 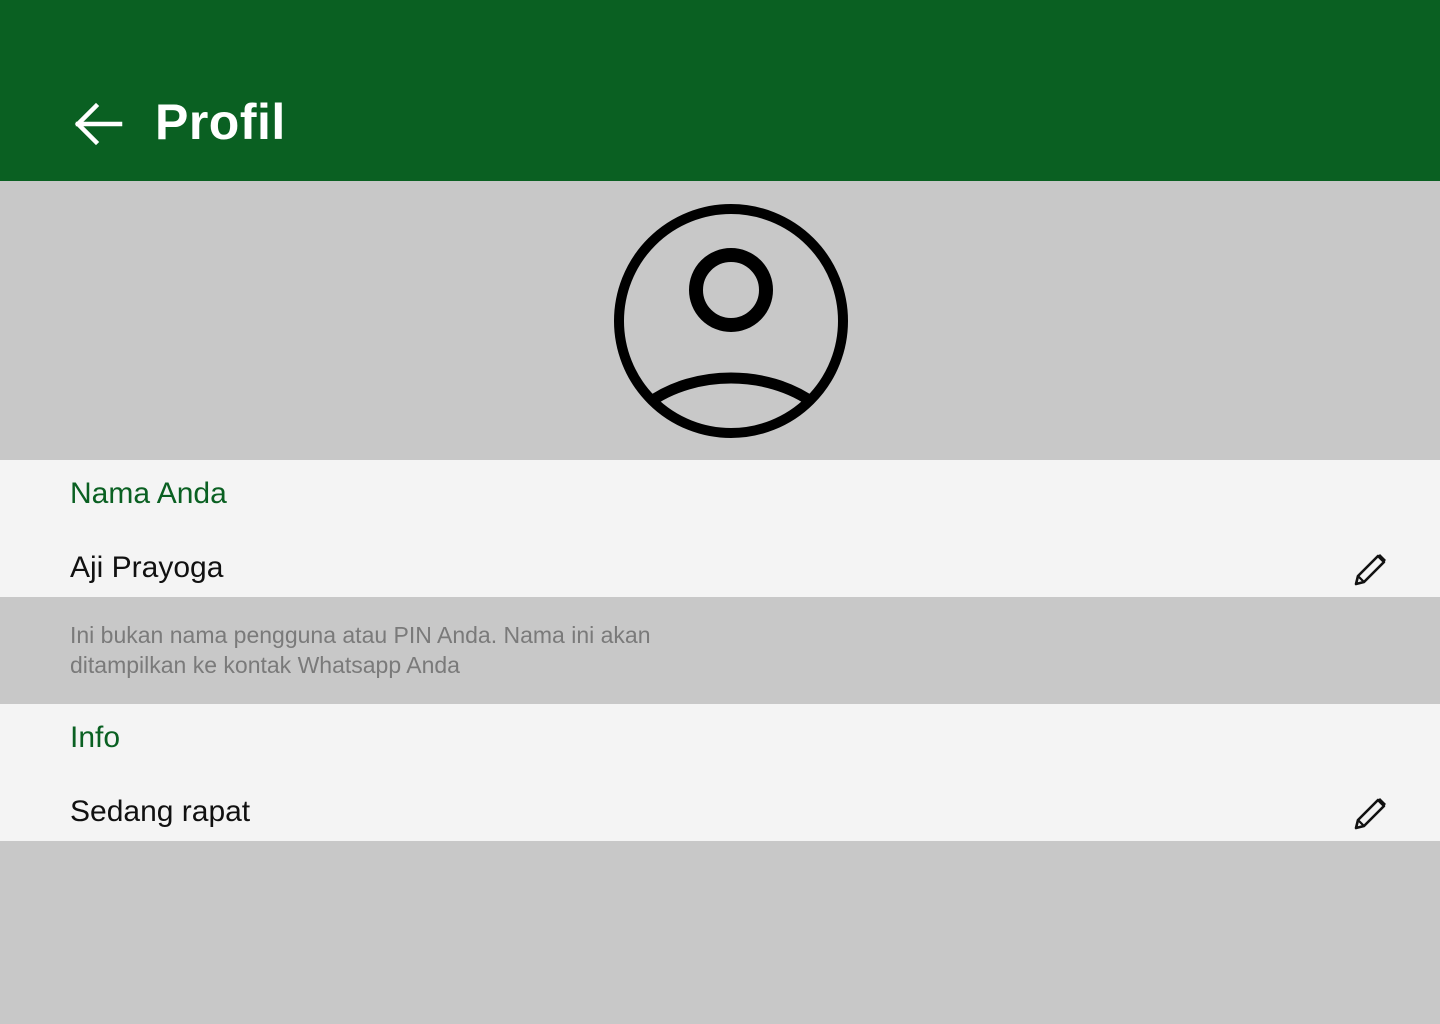 I want to click on info-section: Info Sedang rapat, so click(x=720, y=772).